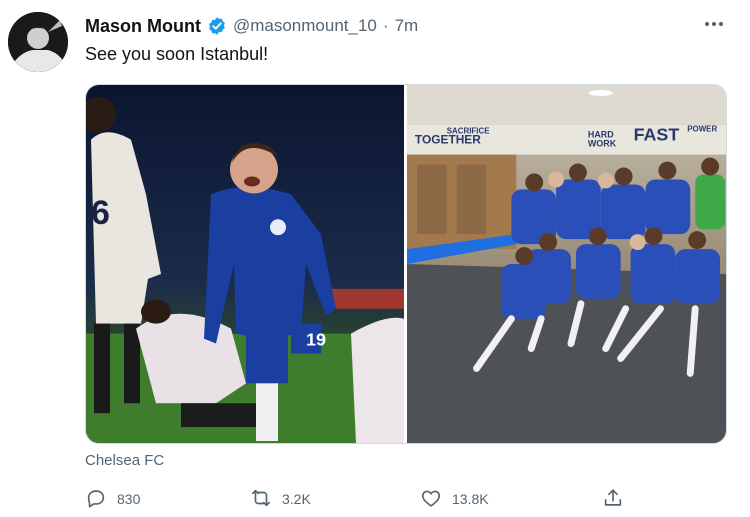  Describe the element at coordinates (112, 499) in the screenshot. I see `reply-button: 830` at that location.